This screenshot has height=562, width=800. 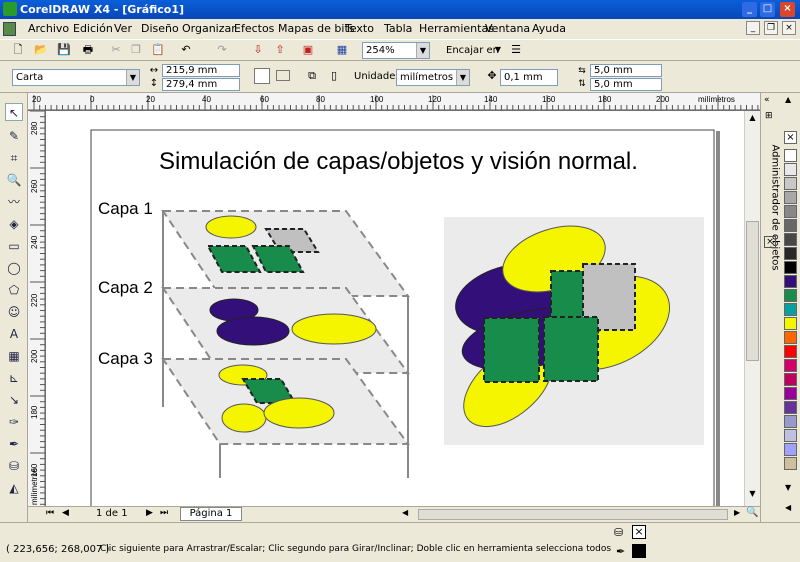 I want to click on redo-icon: ↷, so click(x=222, y=50).